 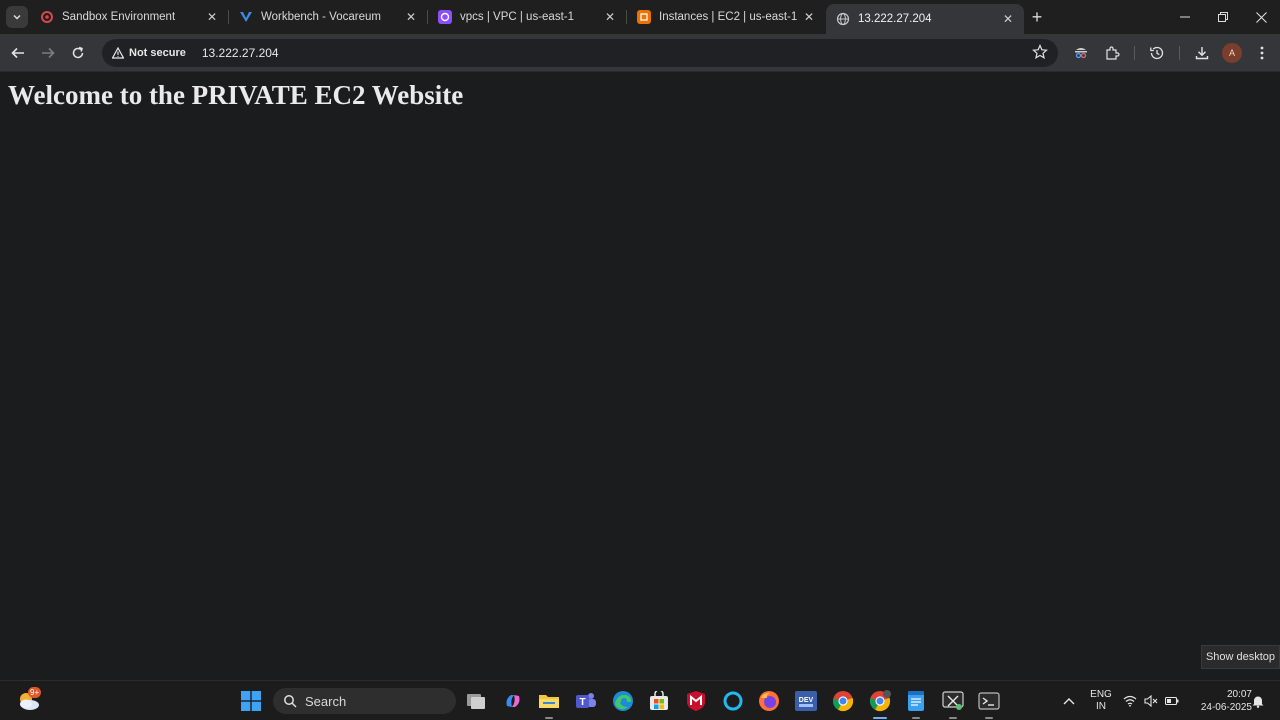 I want to click on security-chip: Not secure, so click(x=152, y=53).